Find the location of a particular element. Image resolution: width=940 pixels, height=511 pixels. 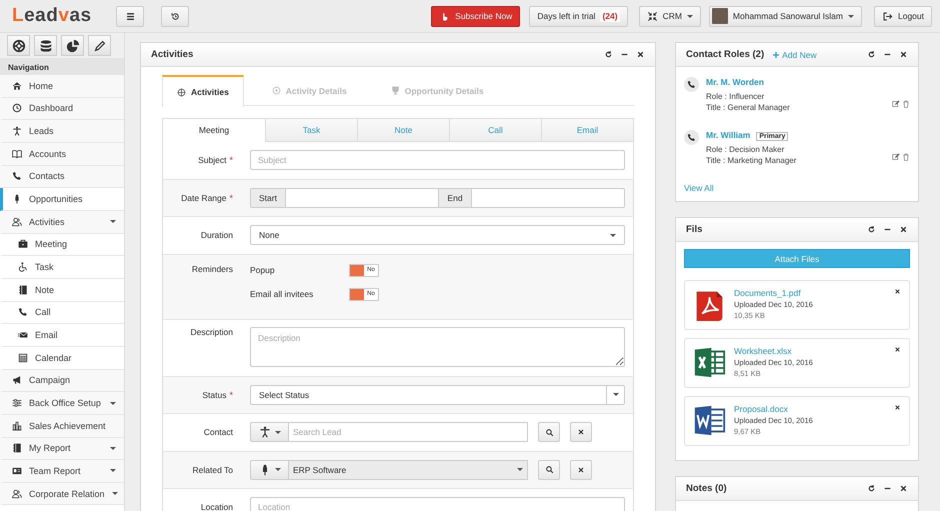

trial-indicator: Days left in trial (24) is located at coordinates (578, 16).